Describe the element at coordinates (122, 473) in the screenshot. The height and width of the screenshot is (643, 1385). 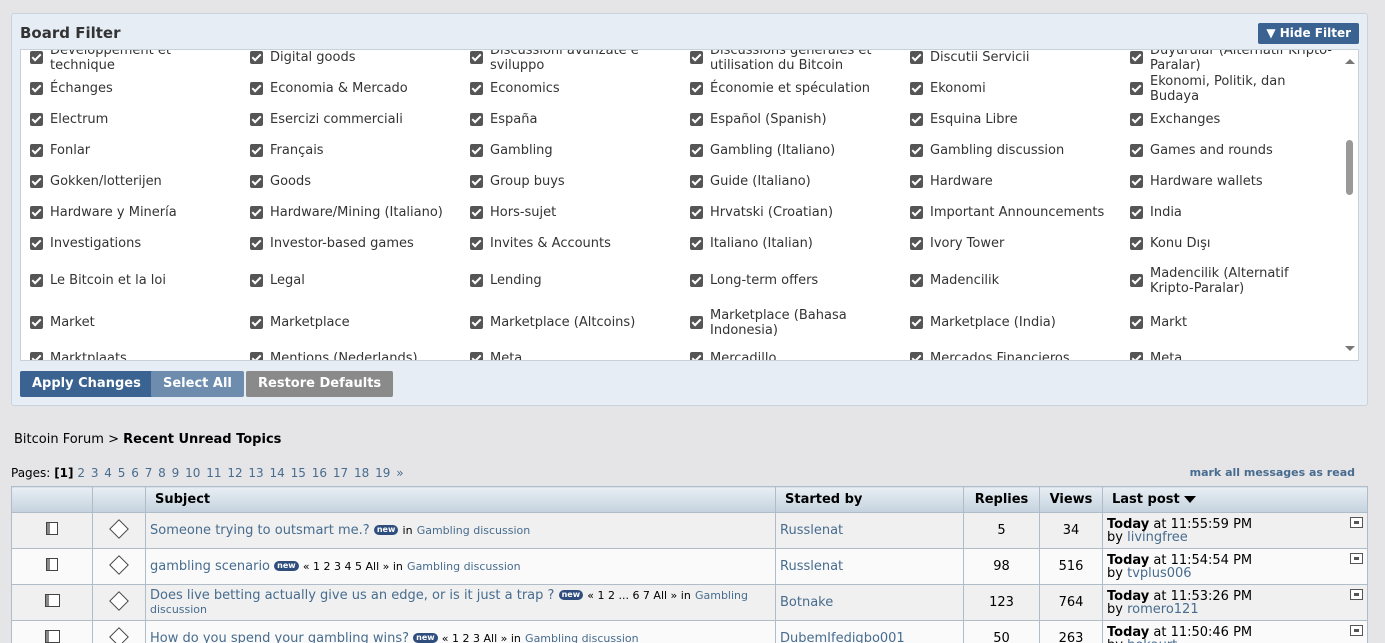
I see `page-link: 5` at that location.